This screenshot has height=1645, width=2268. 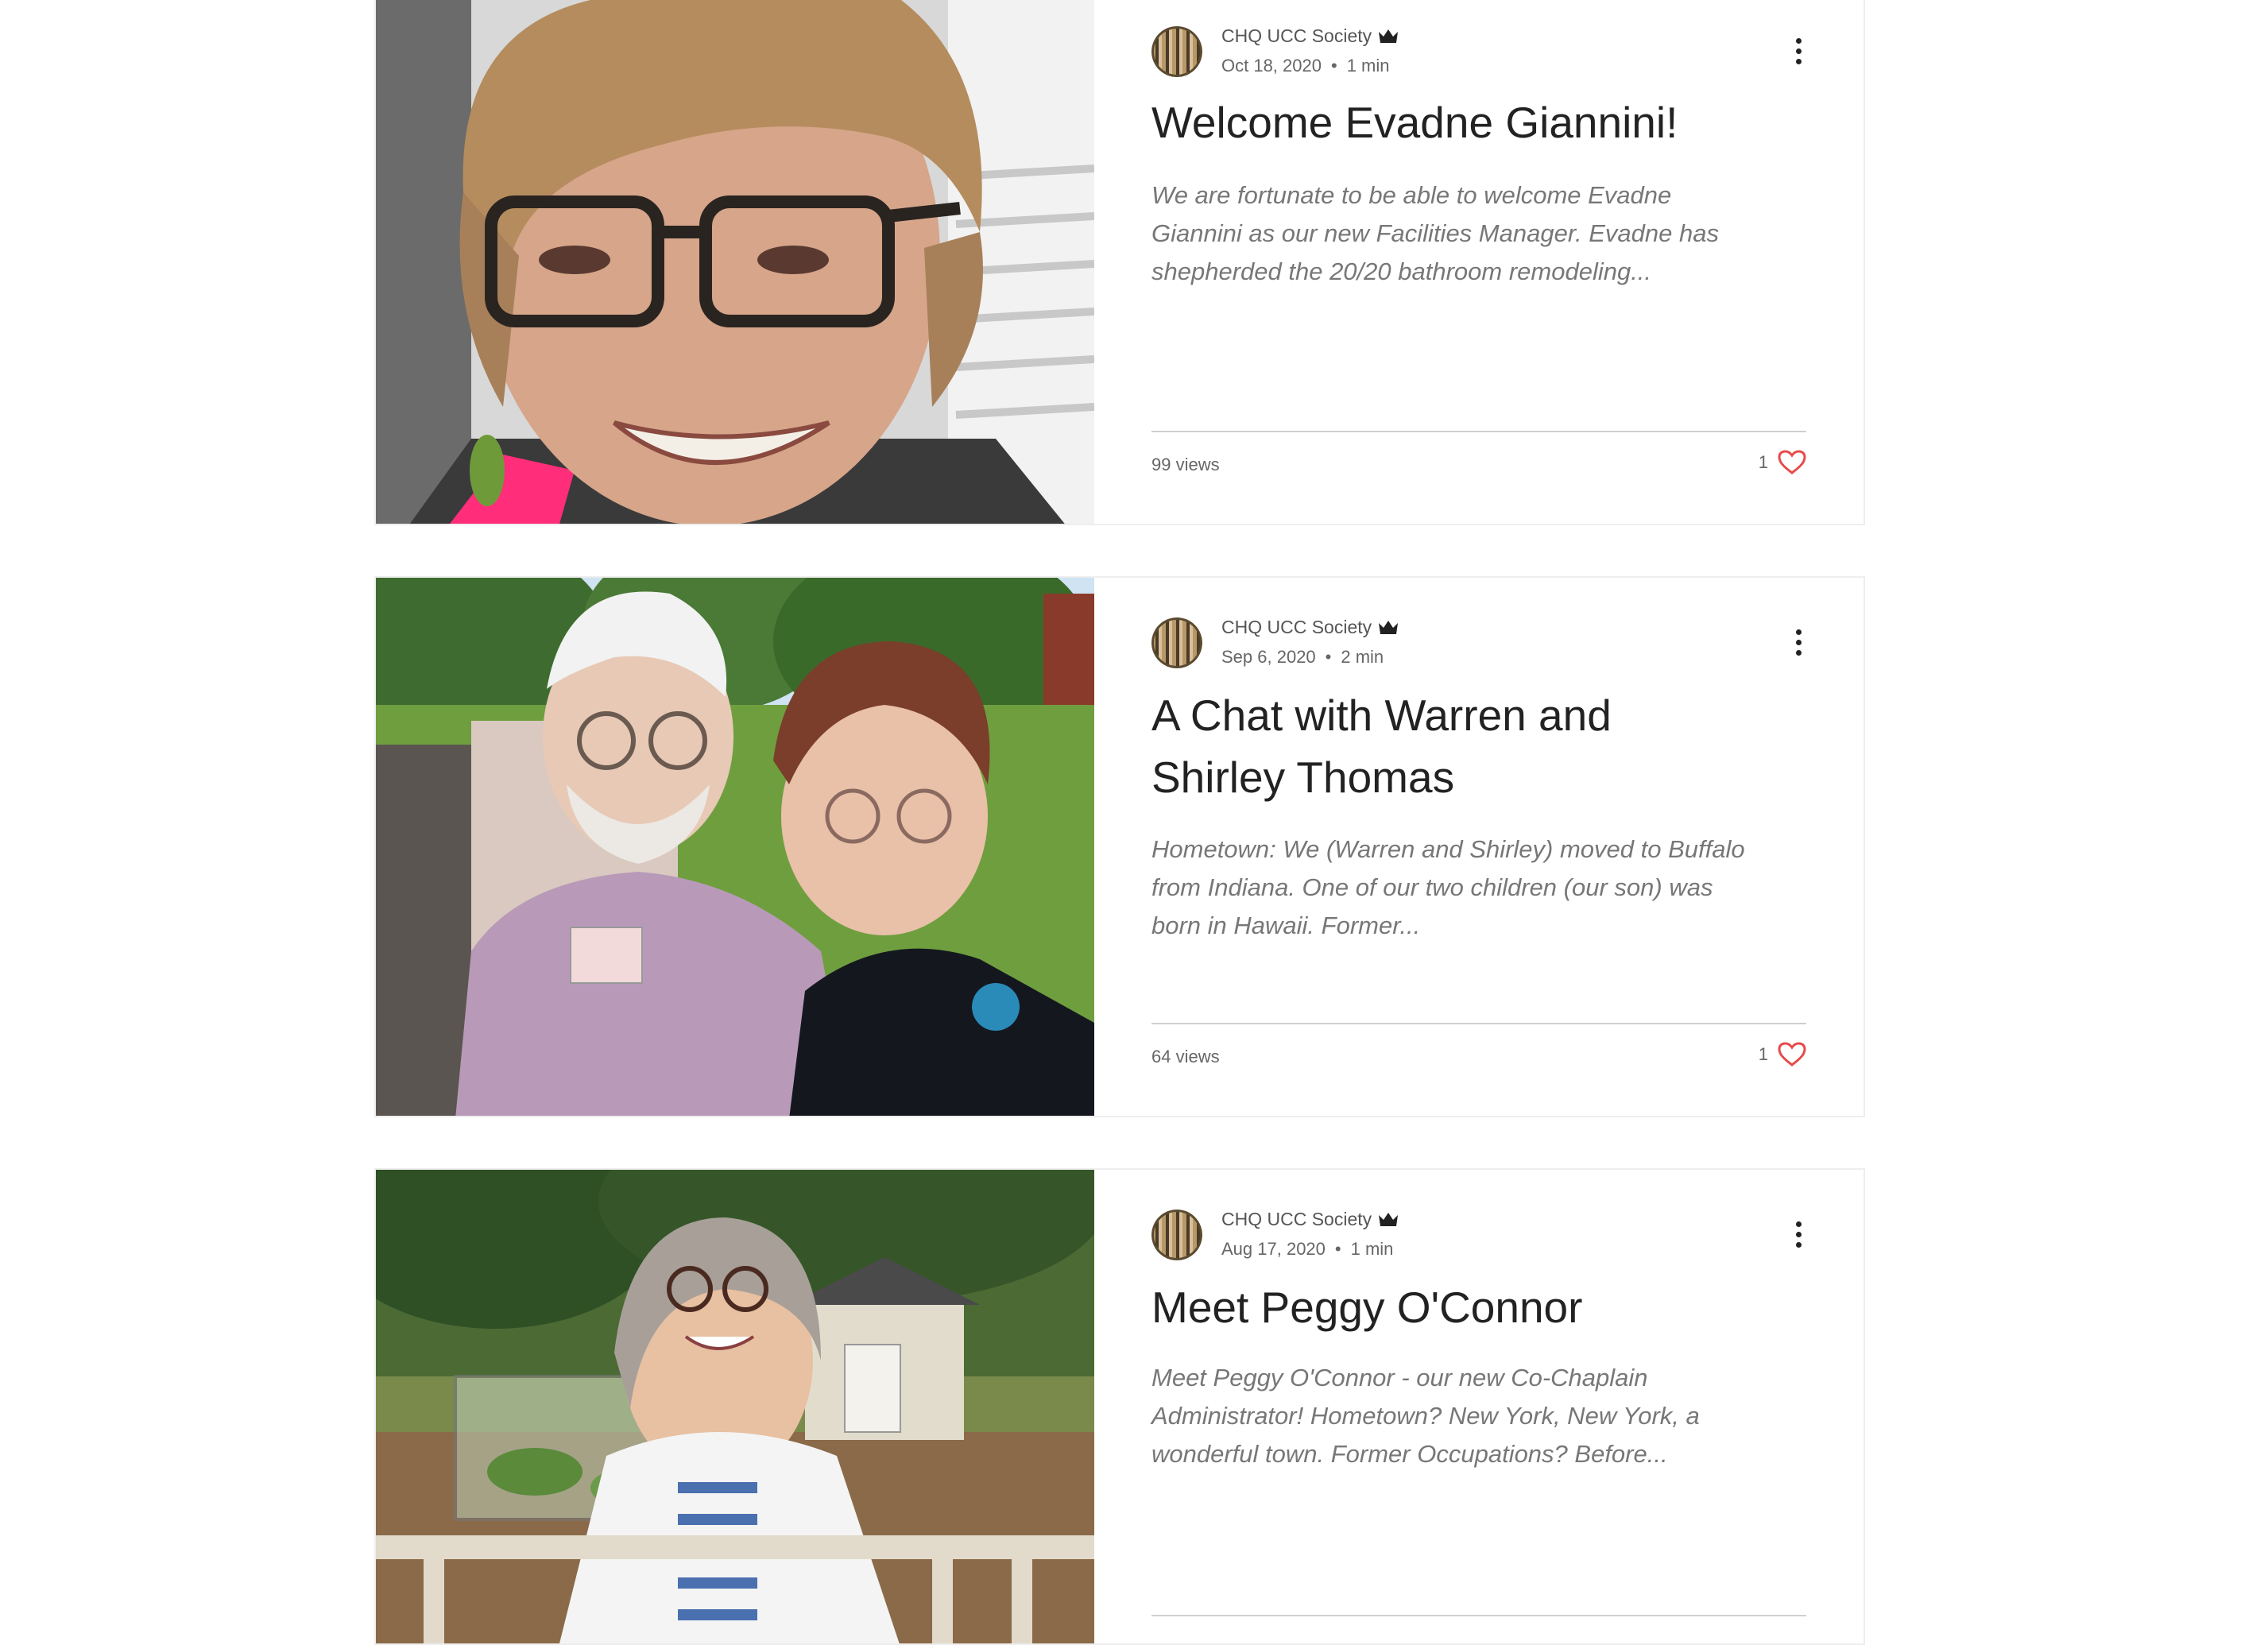 I want to click on post-meta: Aug 17, 2020 • 1 min, so click(x=1307, y=1249).